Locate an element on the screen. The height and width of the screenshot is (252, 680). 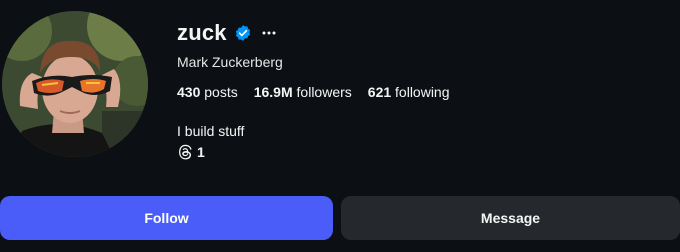
username: zuck is located at coordinates (202, 32).